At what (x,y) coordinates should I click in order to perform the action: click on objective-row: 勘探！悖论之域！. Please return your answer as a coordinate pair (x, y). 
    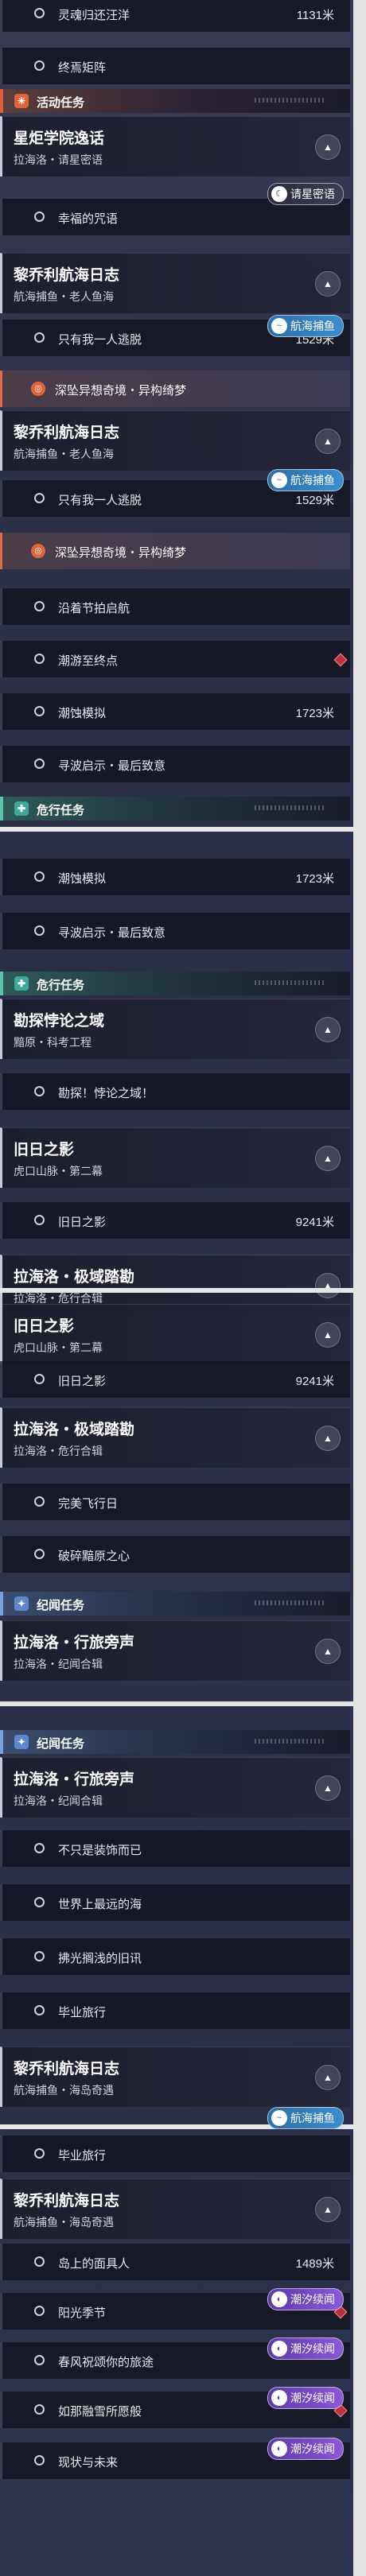
    Looking at the image, I should click on (175, 1091).